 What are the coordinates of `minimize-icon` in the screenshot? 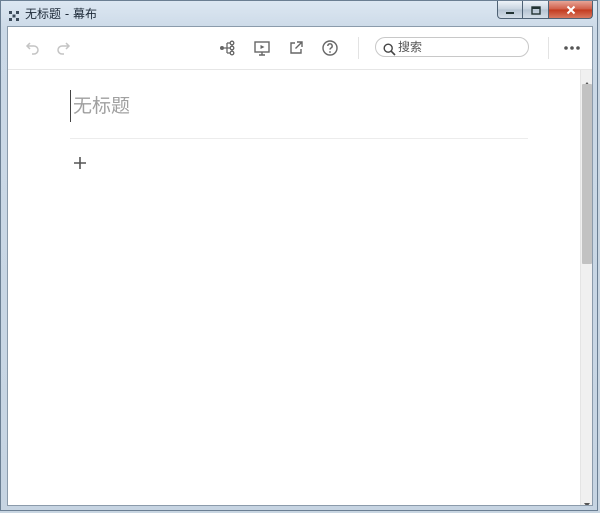 It's located at (510, 9).